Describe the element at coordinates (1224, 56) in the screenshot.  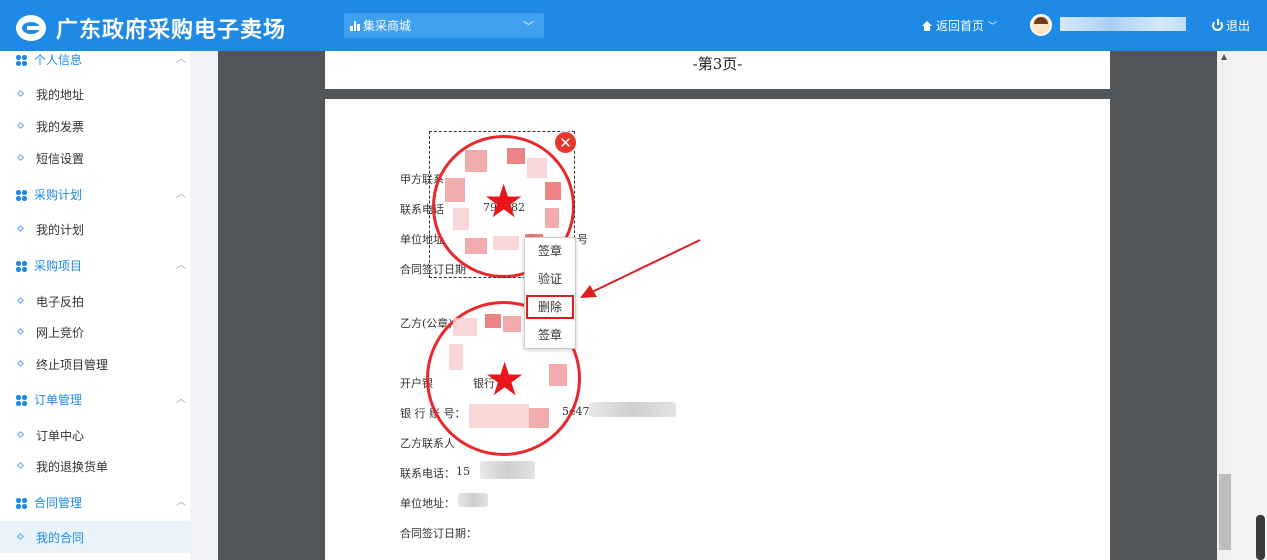
I see `scroll-up-icon: ▲` at that location.